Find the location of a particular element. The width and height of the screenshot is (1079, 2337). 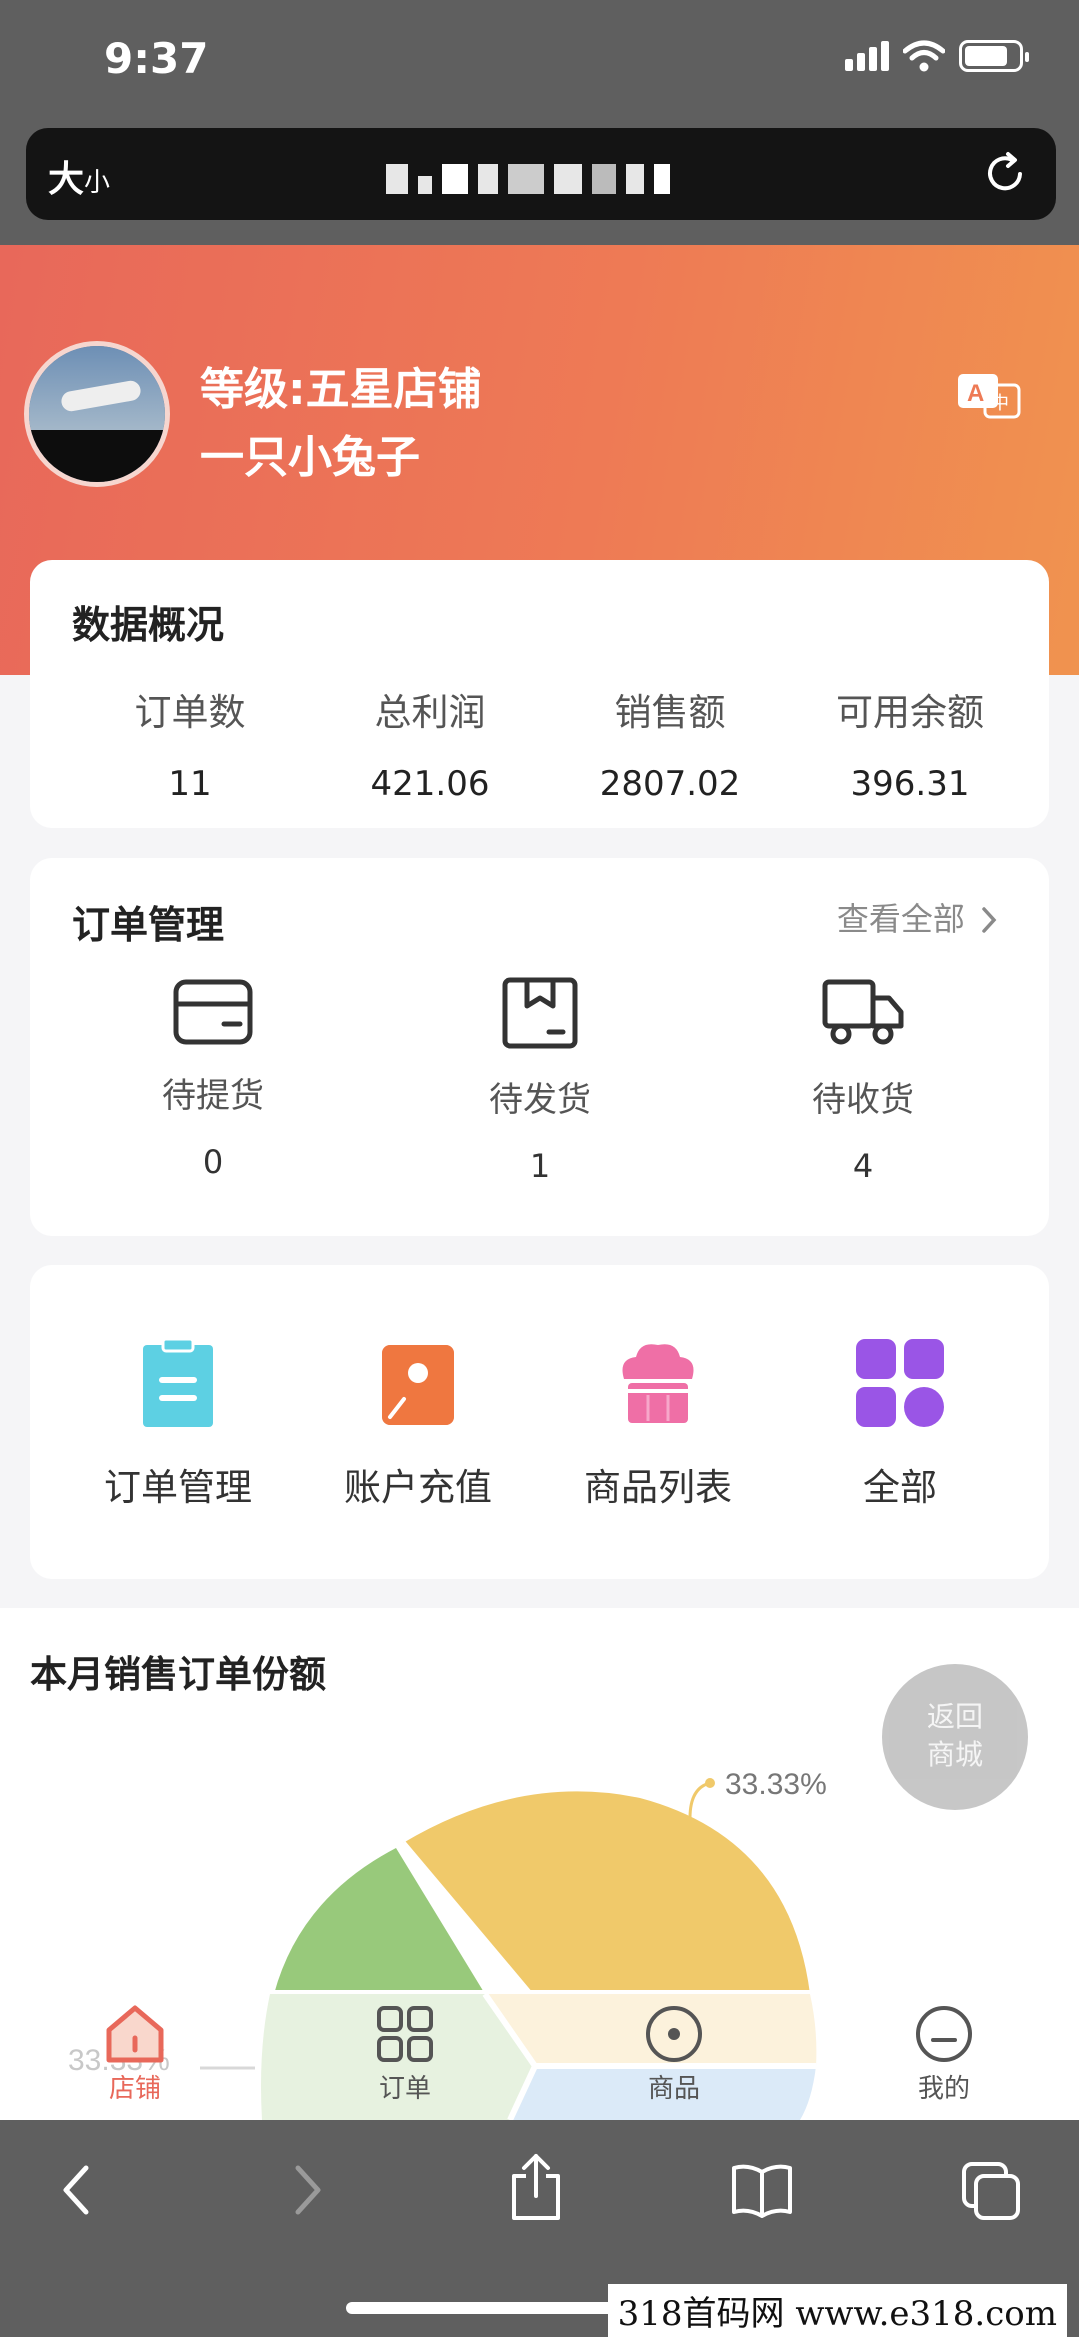

view-all-link: 查看全部 is located at coordinates (917, 917).